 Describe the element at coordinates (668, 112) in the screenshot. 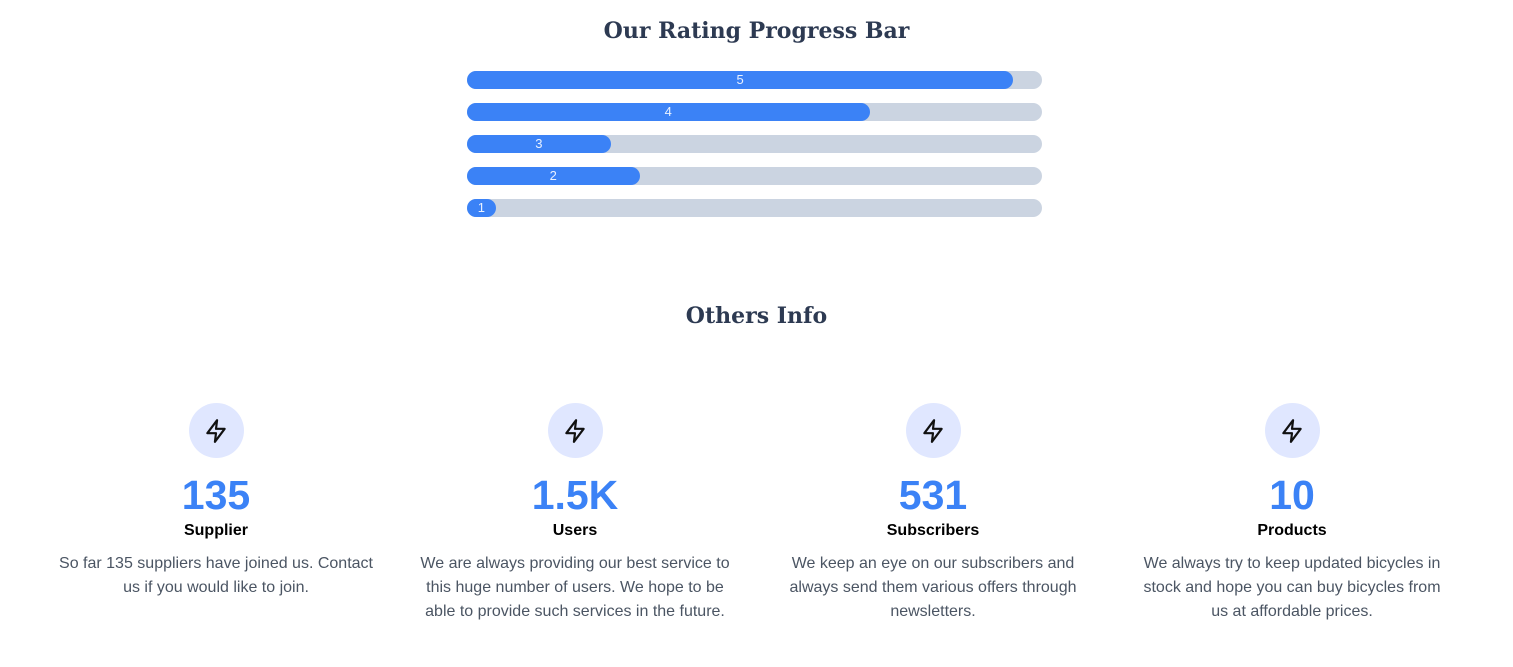

I see `rating-bar-fill: 4` at that location.